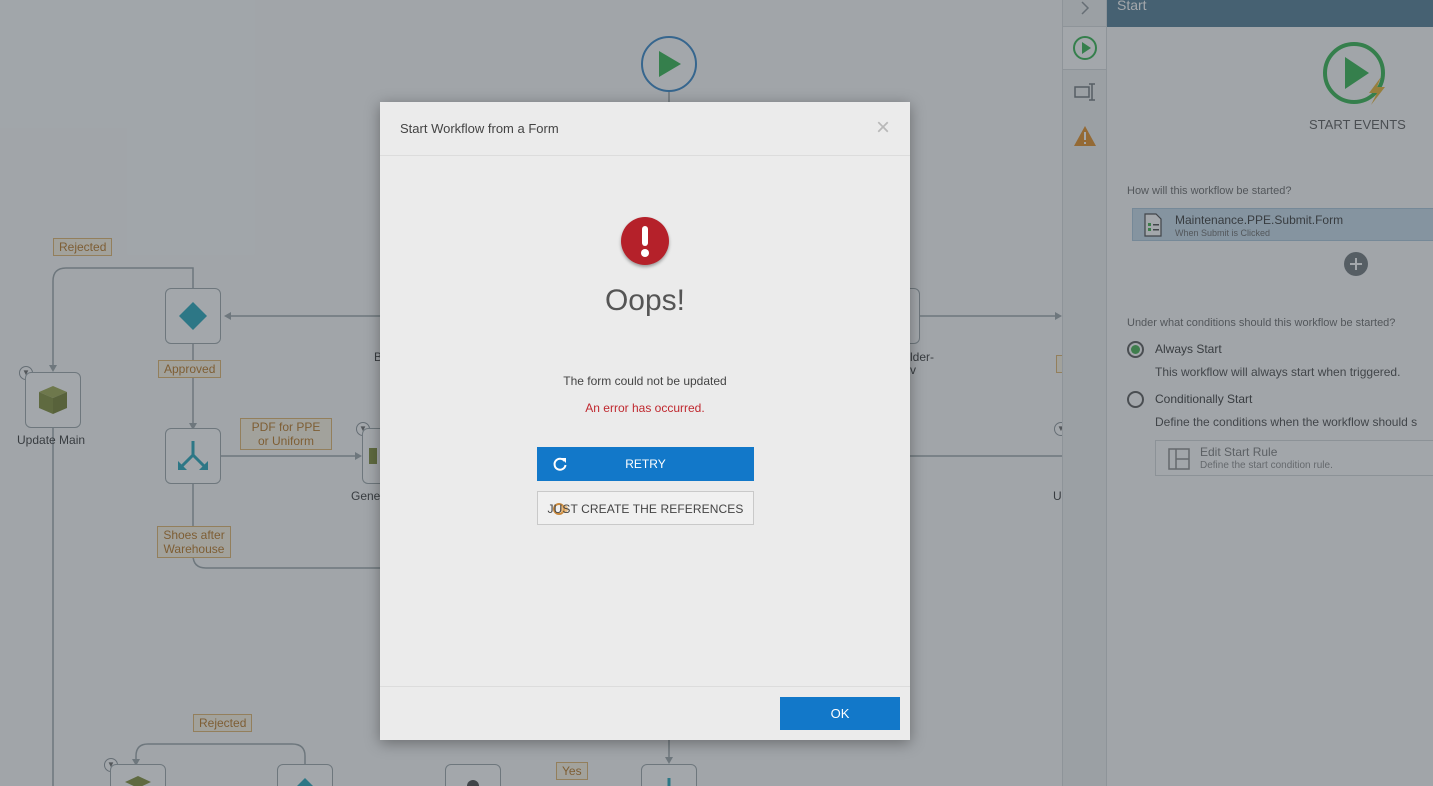 The height and width of the screenshot is (786, 1433). I want to click on just-create-references-button: JUST CREATE THE REFERENCES, so click(645, 508).